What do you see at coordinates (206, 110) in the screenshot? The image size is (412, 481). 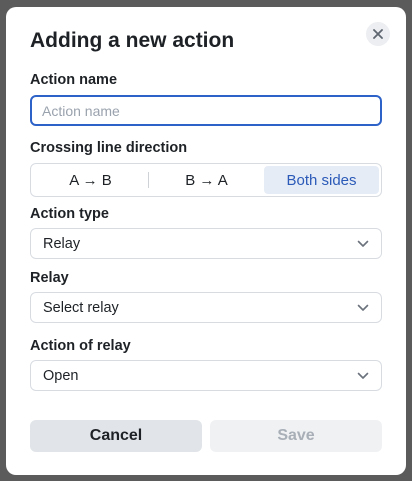 I see `action-name-input` at bounding box center [206, 110].